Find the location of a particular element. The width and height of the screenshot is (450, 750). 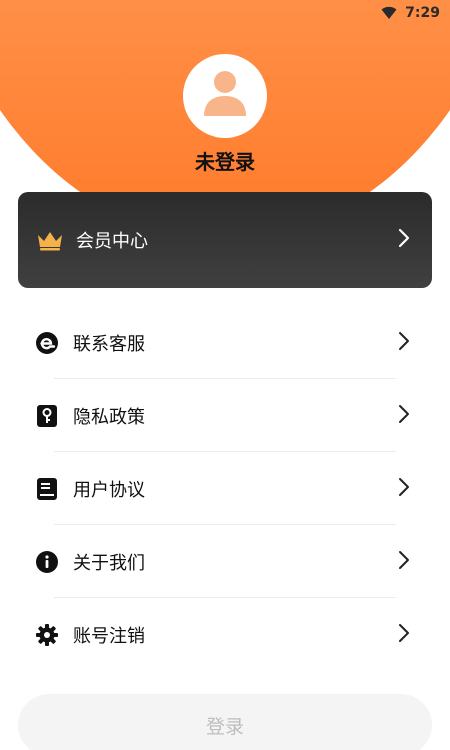

status-time: 7:29 is located at coordinates (422, 13).